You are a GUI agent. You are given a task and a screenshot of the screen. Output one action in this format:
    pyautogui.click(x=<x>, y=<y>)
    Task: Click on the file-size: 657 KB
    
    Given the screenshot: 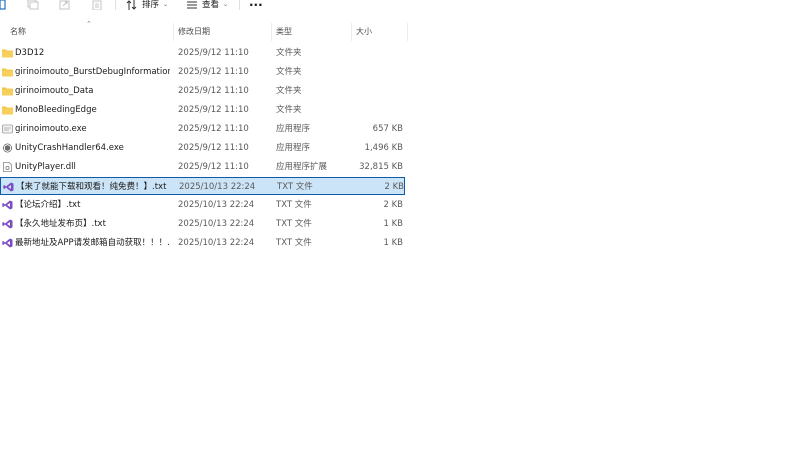 What is the action you would take?
    pyautogui.click(x=387, y=129)
    